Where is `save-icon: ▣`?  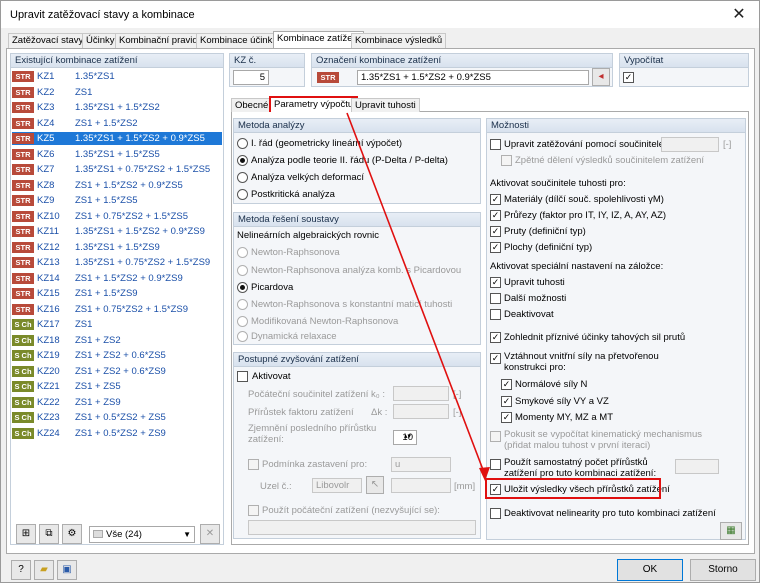 save-icon: ▣ is located at coordinates (67, 570).